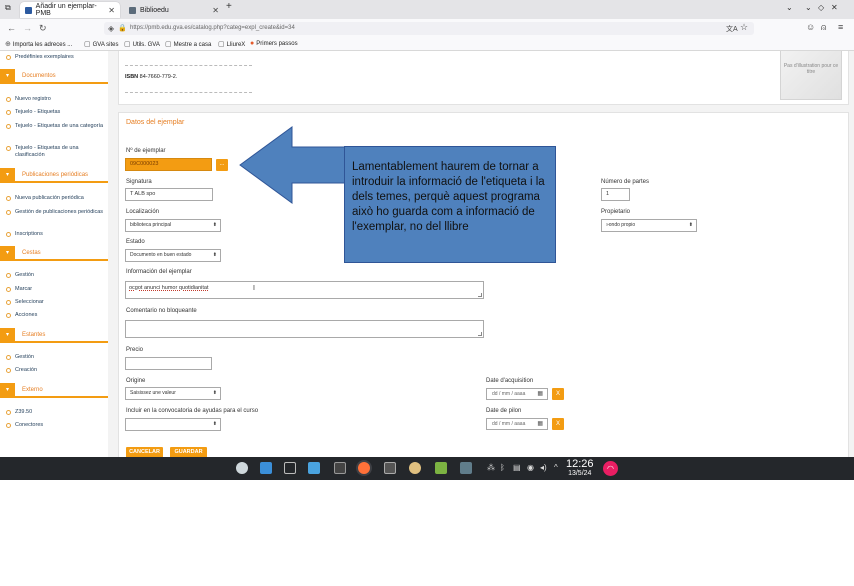 This screenshot has width=854, height=586. What do you see at coordinates (556, 467) in the screenshot?
I see `tray-expand-icon: ^` at bounding box center [556, 467].